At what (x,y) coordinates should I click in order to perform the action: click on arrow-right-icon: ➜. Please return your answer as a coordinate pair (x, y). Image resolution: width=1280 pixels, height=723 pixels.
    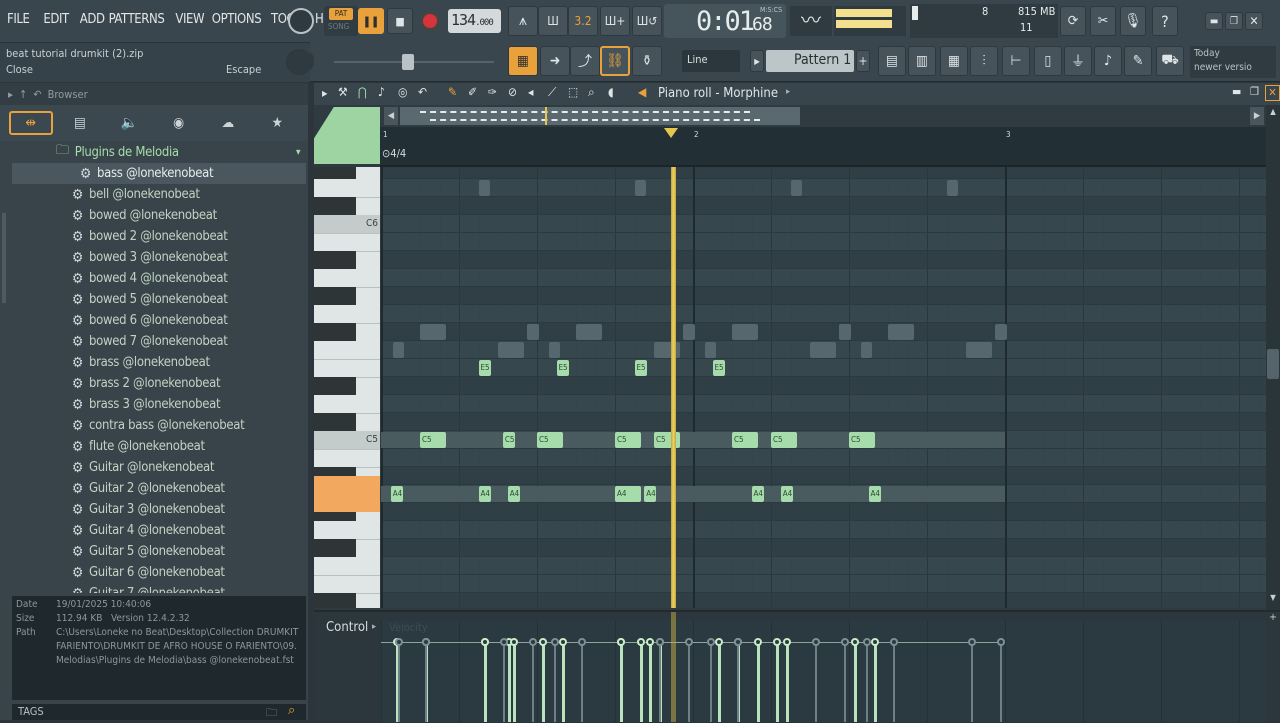
    Looking at the image, I should click on (555, 61).